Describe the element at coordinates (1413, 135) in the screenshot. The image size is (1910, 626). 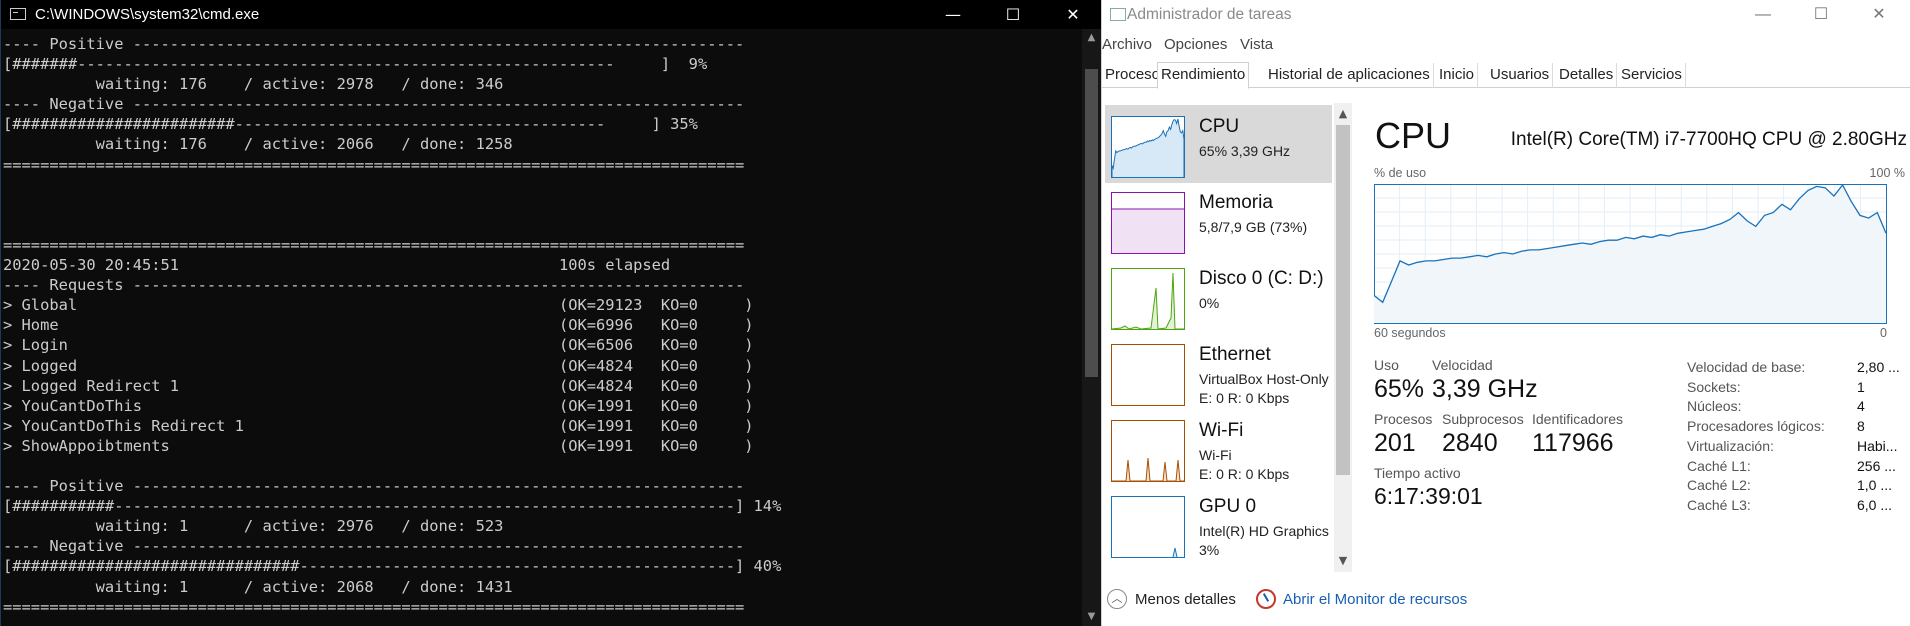
I see `page-title: CPU` at that location.